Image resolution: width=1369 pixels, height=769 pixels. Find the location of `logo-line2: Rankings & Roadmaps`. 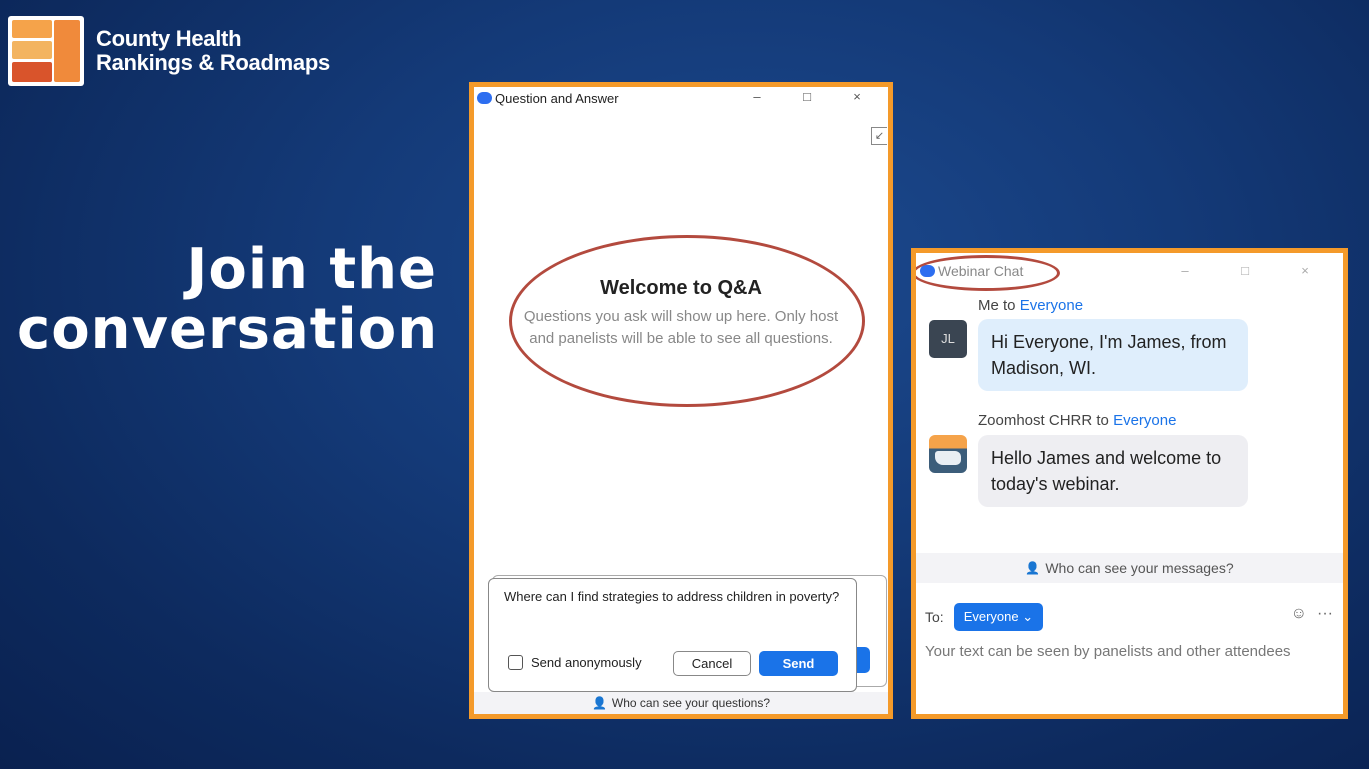

logo-line2: Rankings & Roadmaps is located at coordinates (213, 62).